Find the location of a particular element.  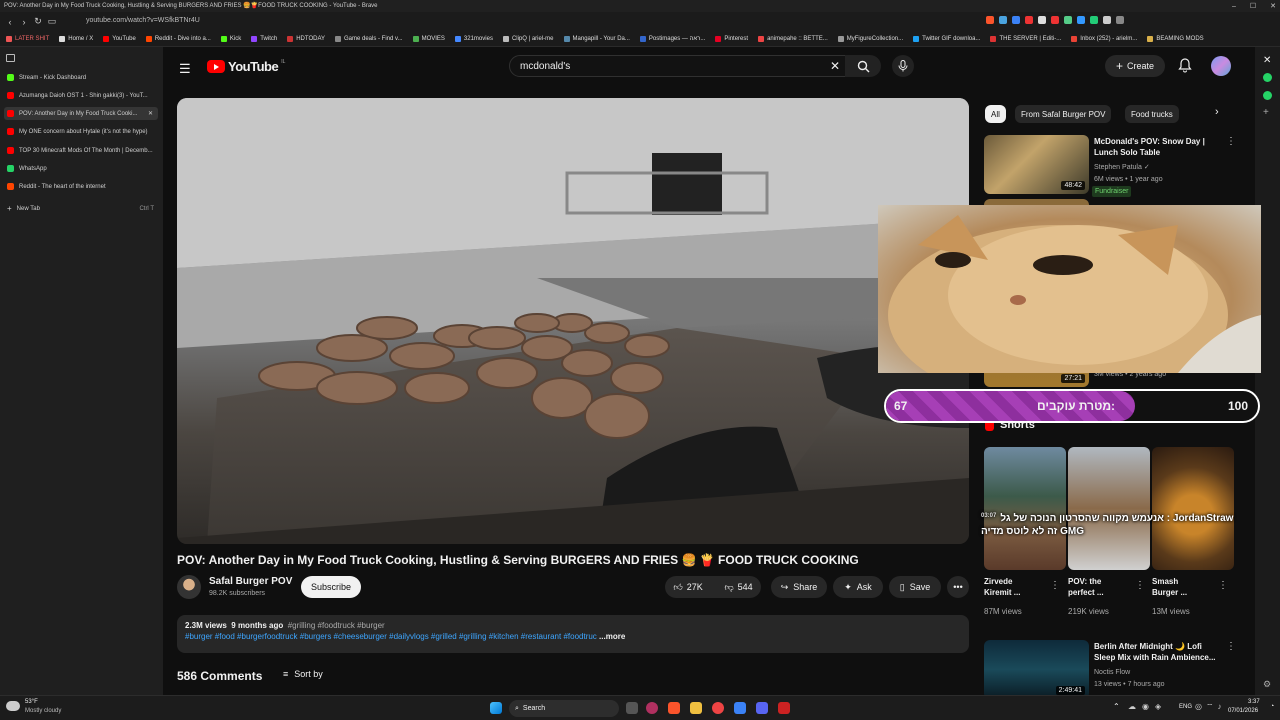

sidebar-tab: WhatsApp is located at coordinates (81, 168).